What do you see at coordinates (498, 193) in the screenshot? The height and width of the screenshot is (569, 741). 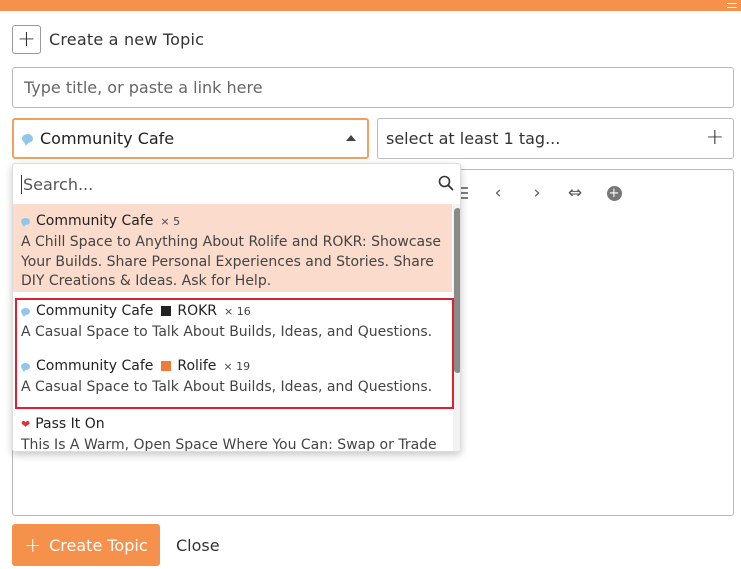 I see `chevron-left-icon: ‹` at bounding box center [498, 193].